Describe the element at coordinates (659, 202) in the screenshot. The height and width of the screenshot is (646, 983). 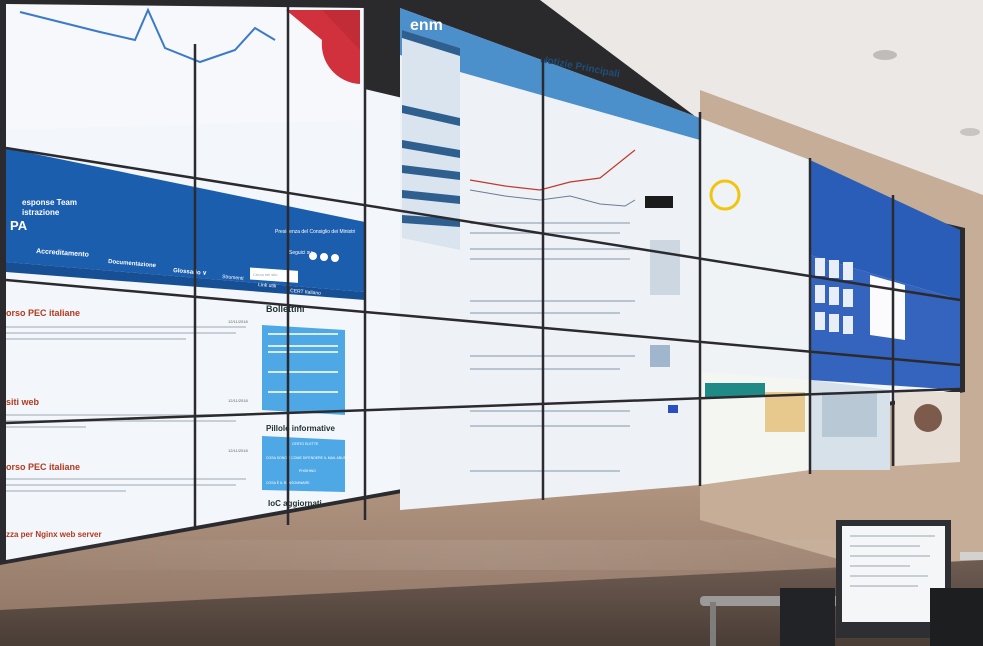
I see `app-store-badge` at that location.